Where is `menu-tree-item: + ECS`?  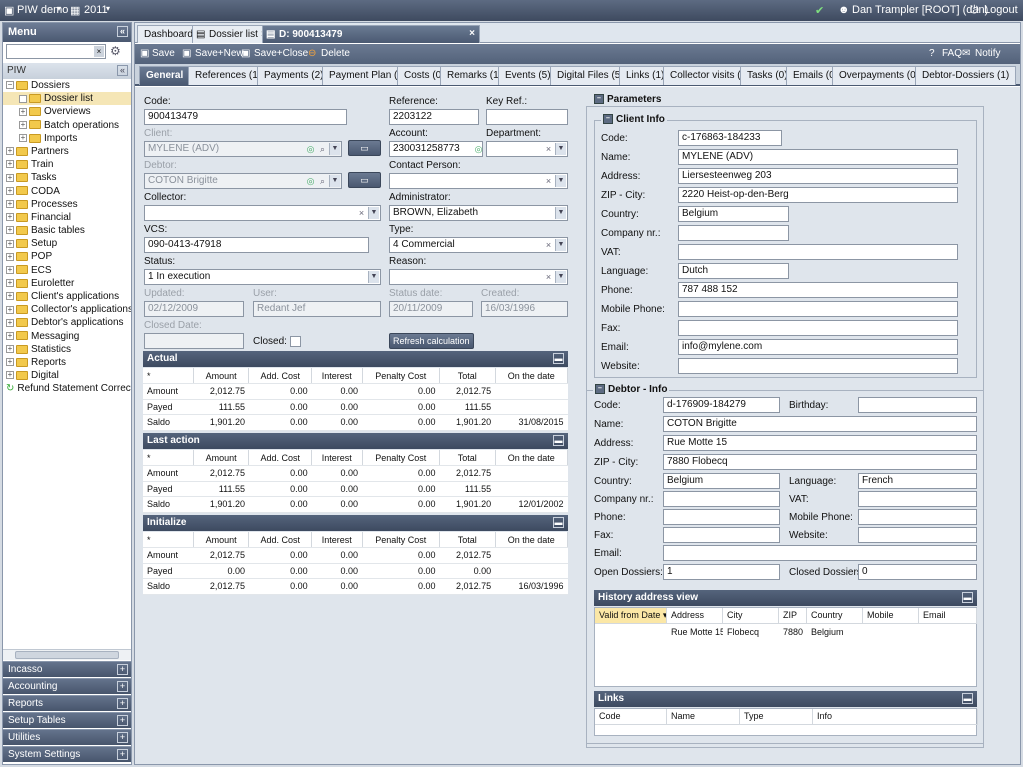 menu-tree-item: + ECS is located at coordinates (67, 270).